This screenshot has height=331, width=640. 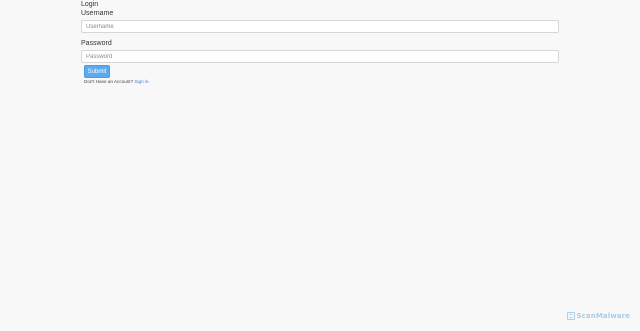 What do you see at coordinates (109, 81) in the screenshot?
I see `signup-prompt: Don't Have an Account?` at bounding box center [109, 81].